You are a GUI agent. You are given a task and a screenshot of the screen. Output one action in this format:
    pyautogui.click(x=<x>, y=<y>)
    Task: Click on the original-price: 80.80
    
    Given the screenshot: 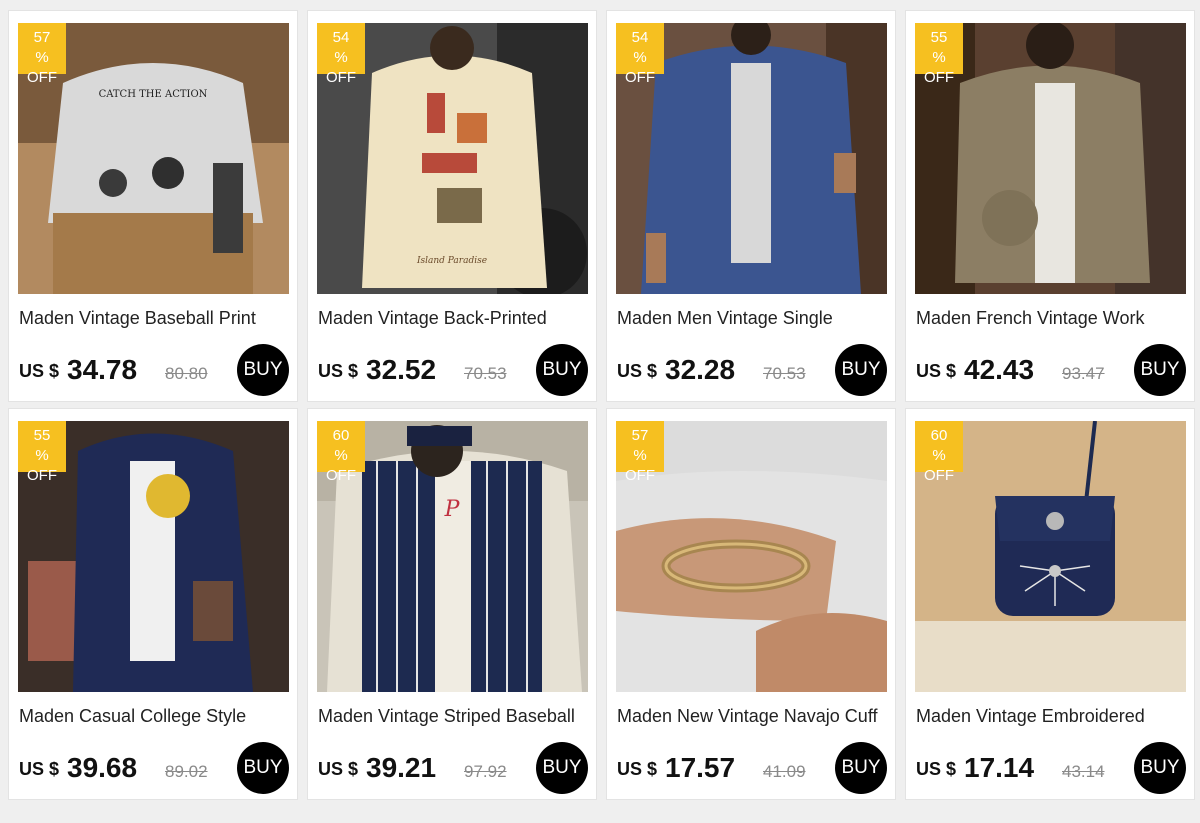 What is the action you would take?
    pyautogui.click(x=186, y=373)
    